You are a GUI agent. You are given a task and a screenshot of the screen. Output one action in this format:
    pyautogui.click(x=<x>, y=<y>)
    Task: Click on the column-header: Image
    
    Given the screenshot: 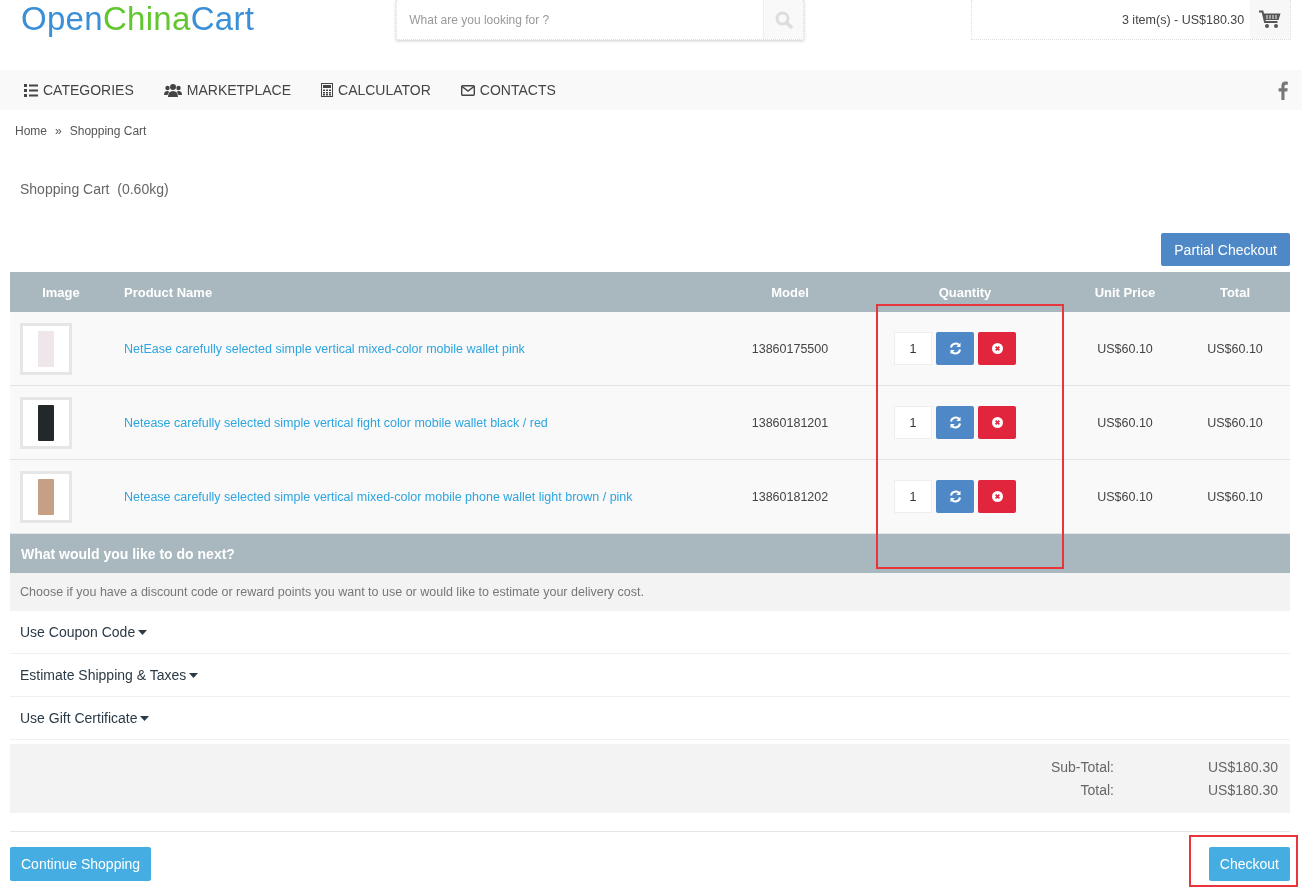 What is the action you would take?
    pyautogui.click(x=61, y=292)
    